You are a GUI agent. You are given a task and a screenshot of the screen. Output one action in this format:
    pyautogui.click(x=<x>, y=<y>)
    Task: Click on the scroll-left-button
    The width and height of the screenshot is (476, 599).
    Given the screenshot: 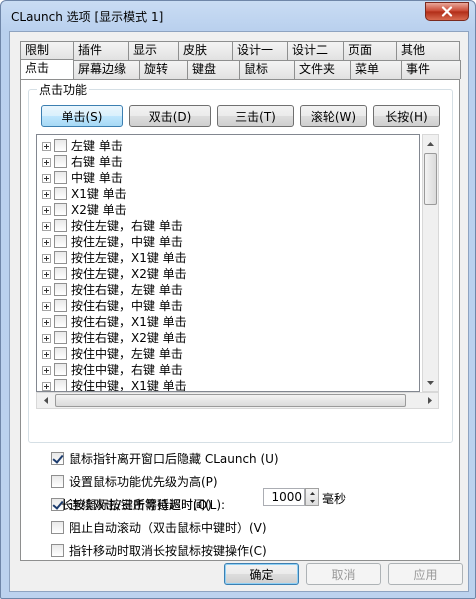 What is the action you would take?
    pyautogui.click(x=45, y=400)
    